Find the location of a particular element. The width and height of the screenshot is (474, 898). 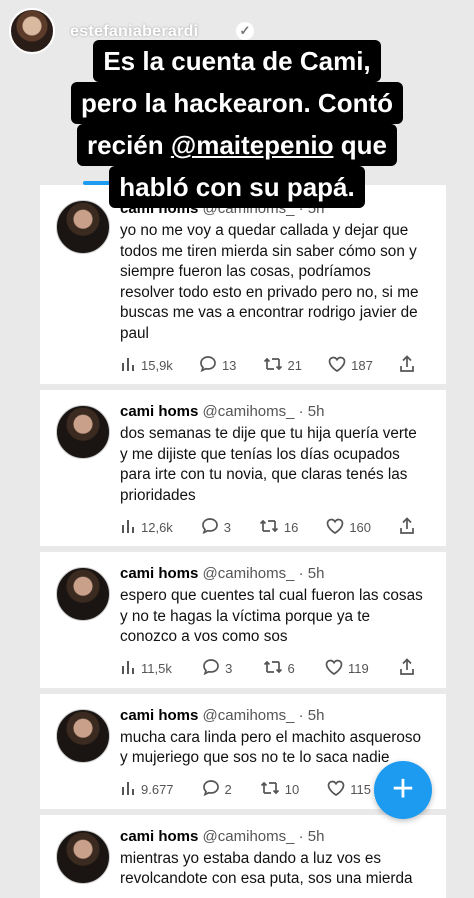

reply-count: 13 is located at coordinates (229, 365).